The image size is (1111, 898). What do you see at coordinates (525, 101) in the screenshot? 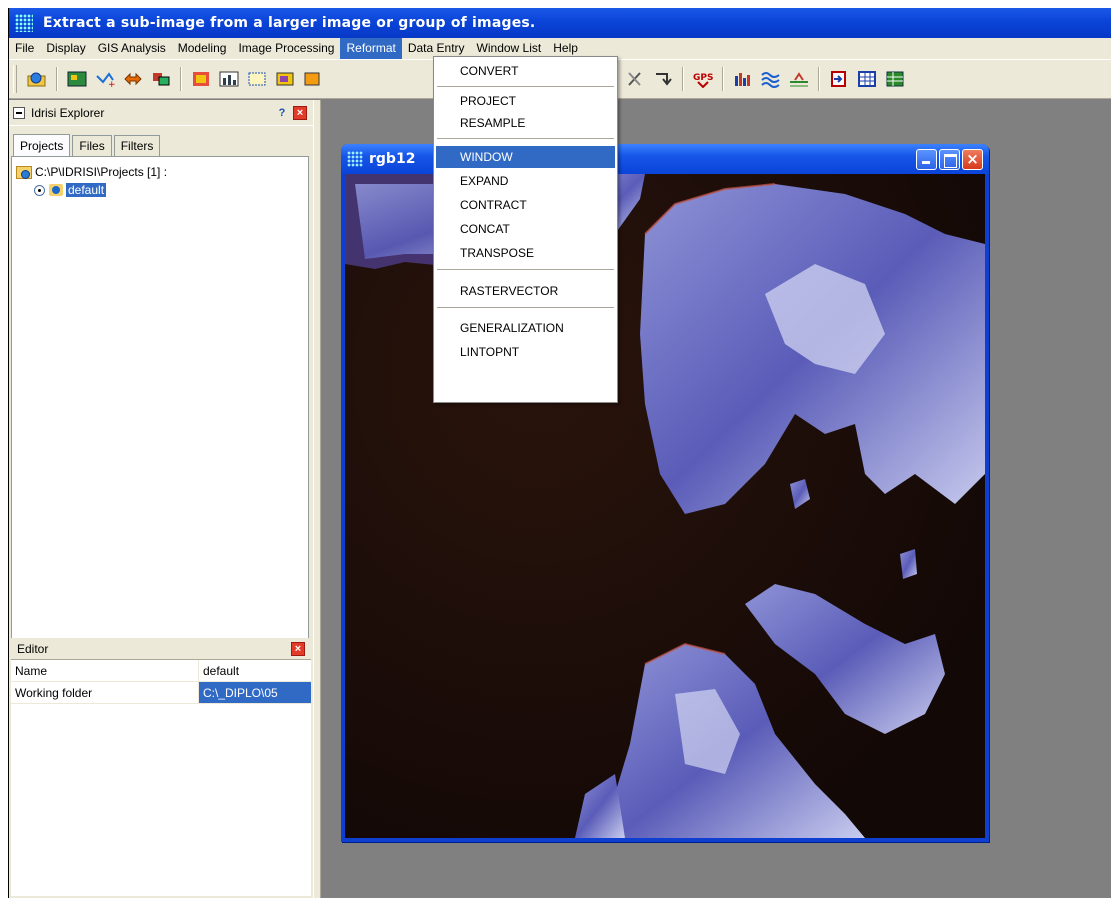
I see `menu-item-project: PROJECT` at bounding box center [525, 101].